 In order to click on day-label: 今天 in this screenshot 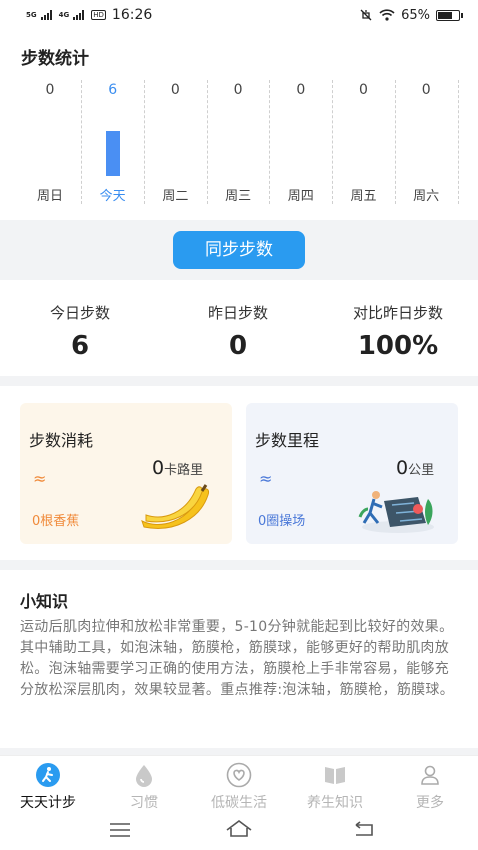, I will do `click(112, 196)`.